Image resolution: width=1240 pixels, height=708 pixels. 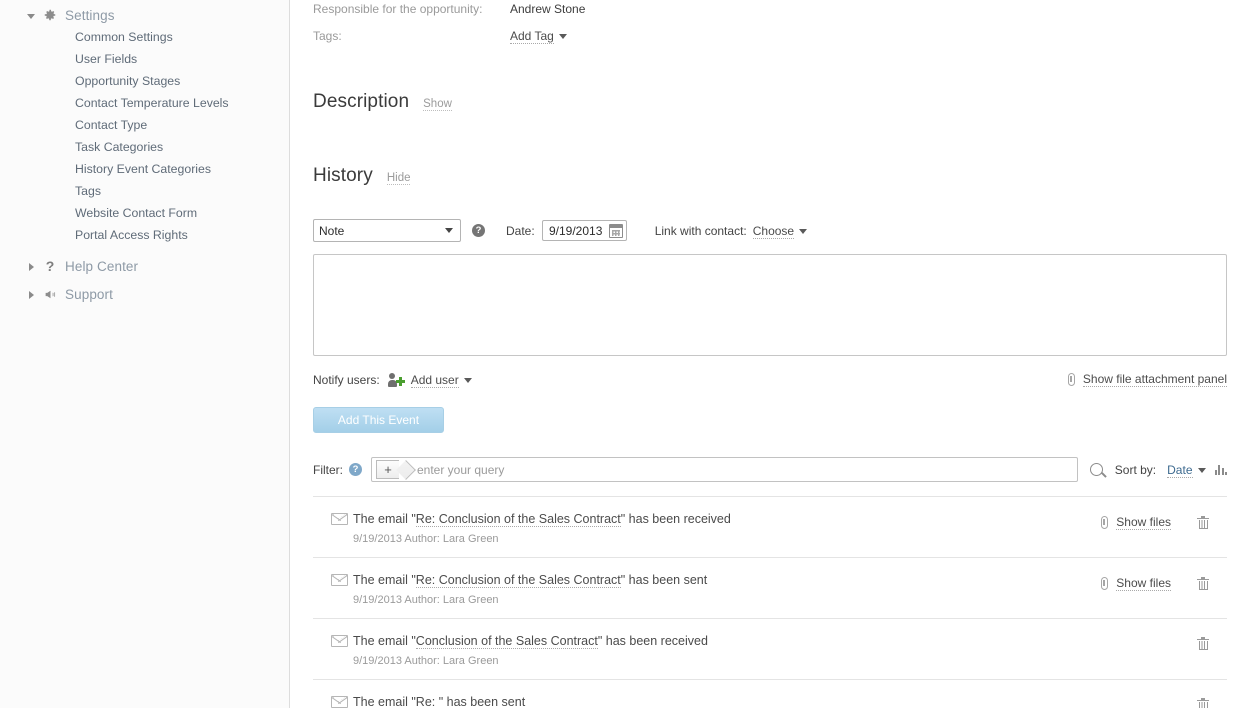 I want to click on add-tag-control: Add Tag, so click(x=538, y=35).